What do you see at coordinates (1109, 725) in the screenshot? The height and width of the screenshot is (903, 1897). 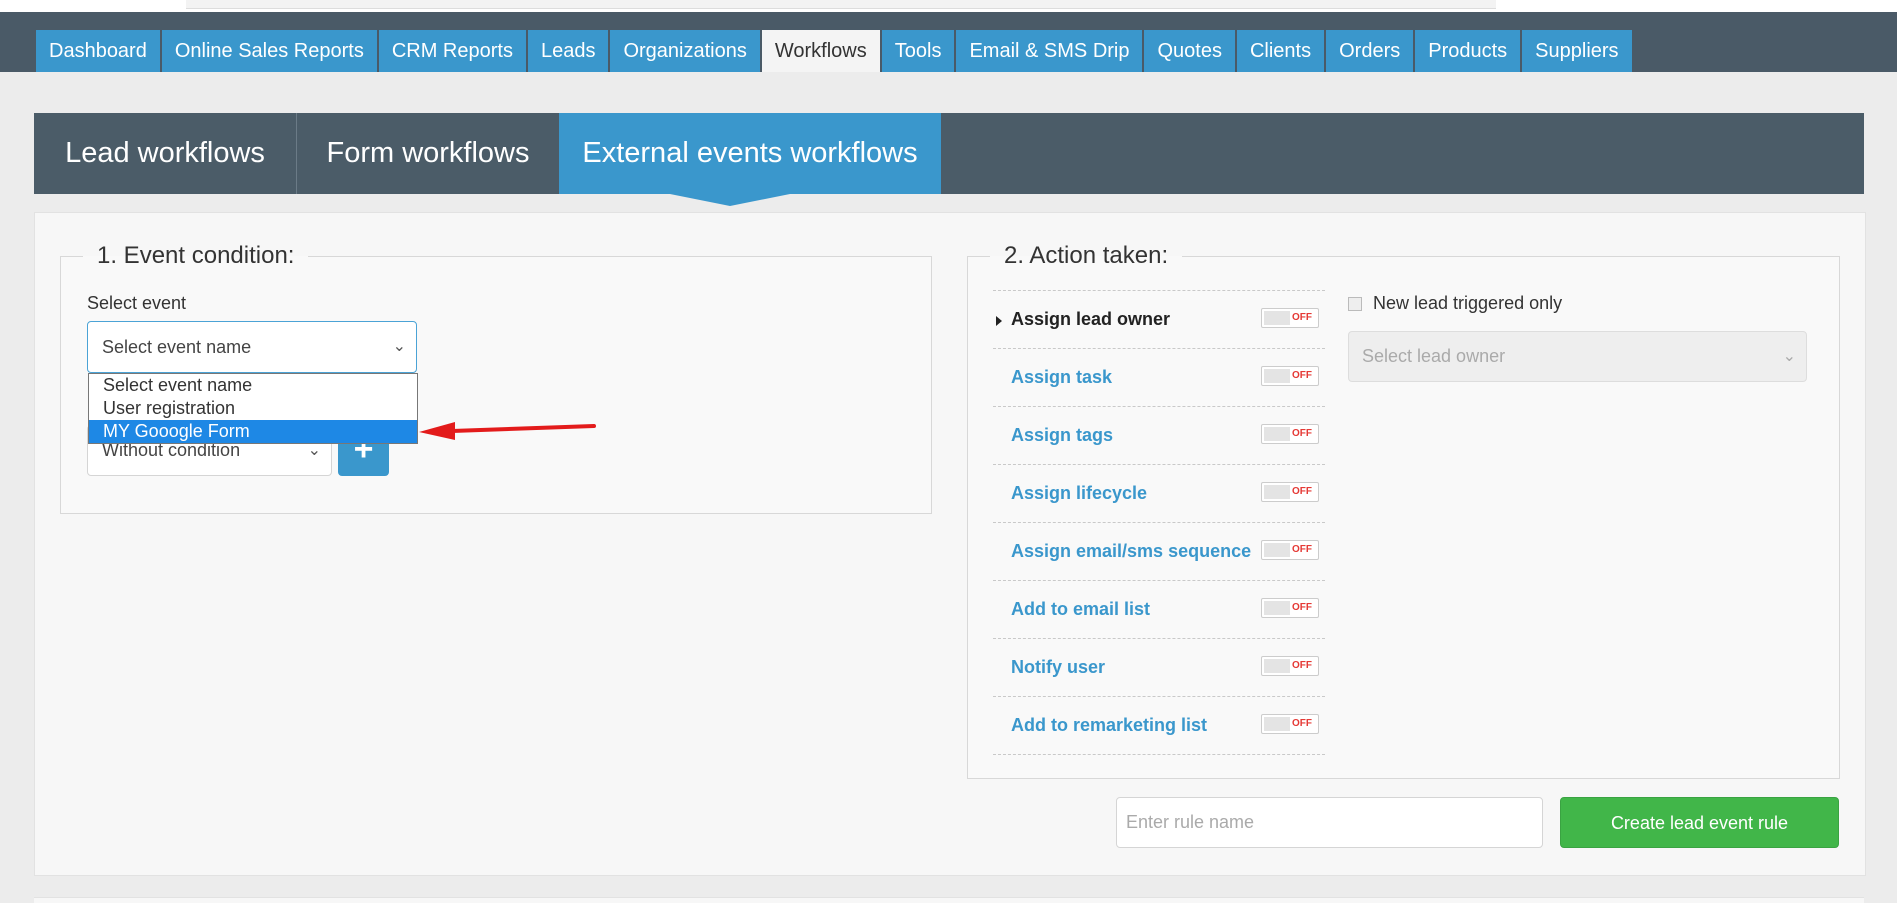 I see `action-label: Add to remarketing list` at bounding box center [1109, 725].